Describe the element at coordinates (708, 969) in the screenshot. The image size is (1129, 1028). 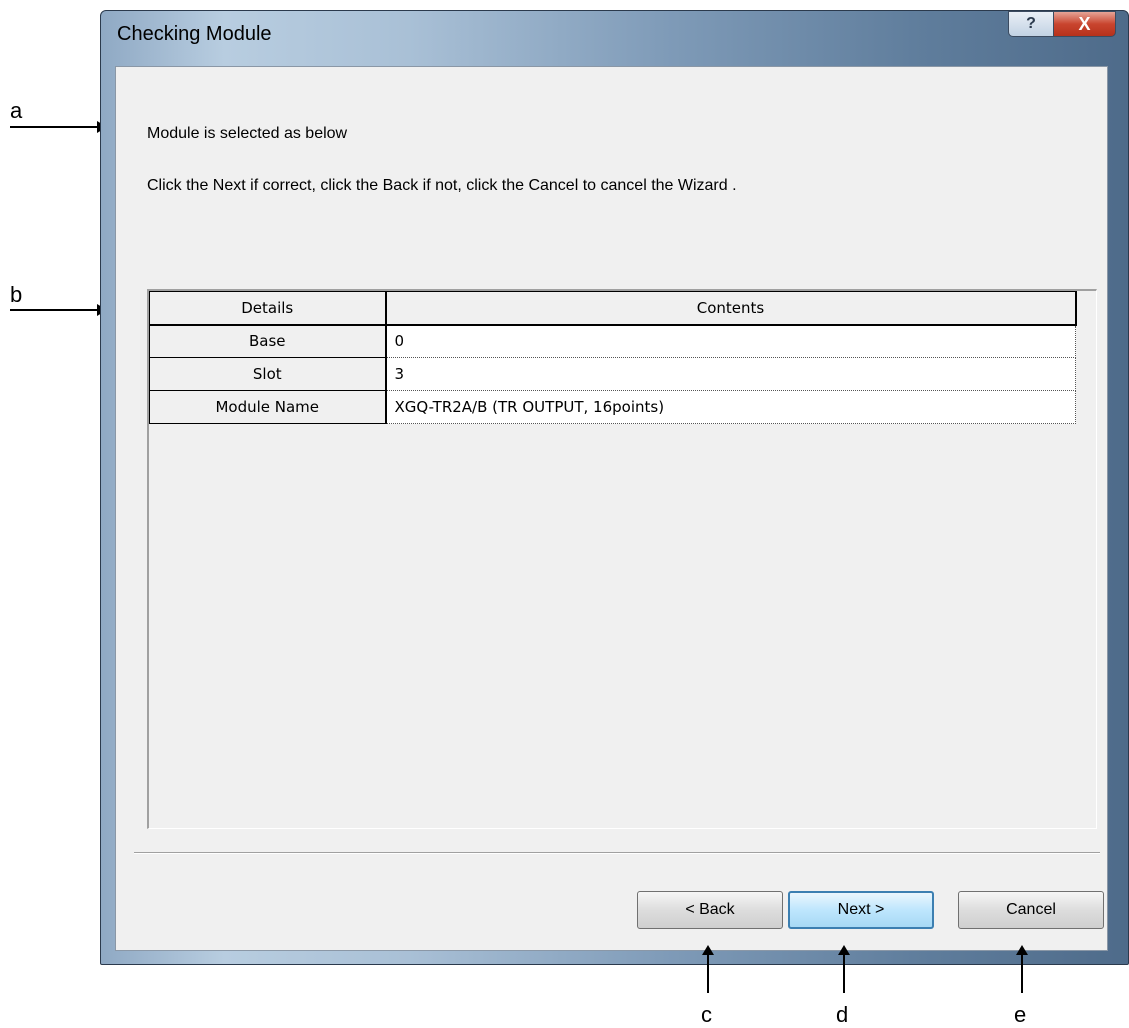
I see `annotation-c-arrow` at that location.